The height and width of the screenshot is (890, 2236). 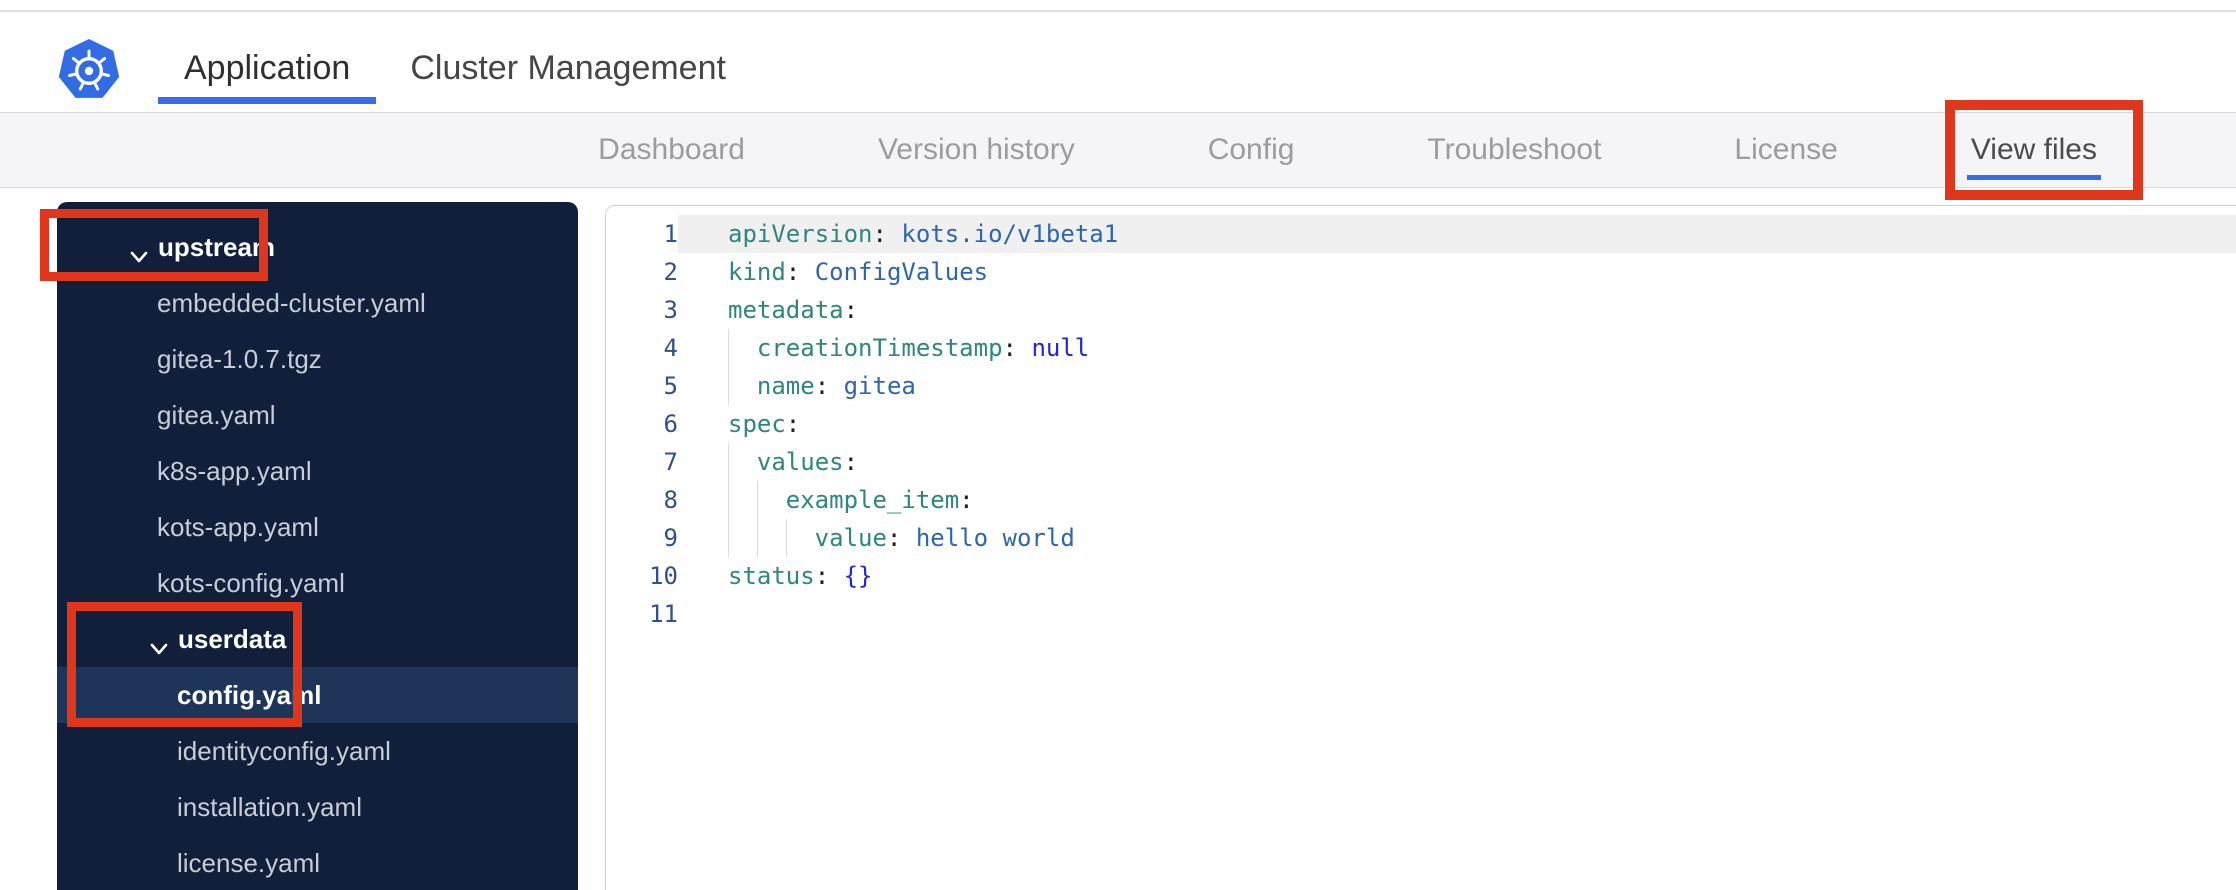 What do you see at coordinates (670, 462) in the screenshot?
I see `line-number: 7` at bounding box center [670, 462].